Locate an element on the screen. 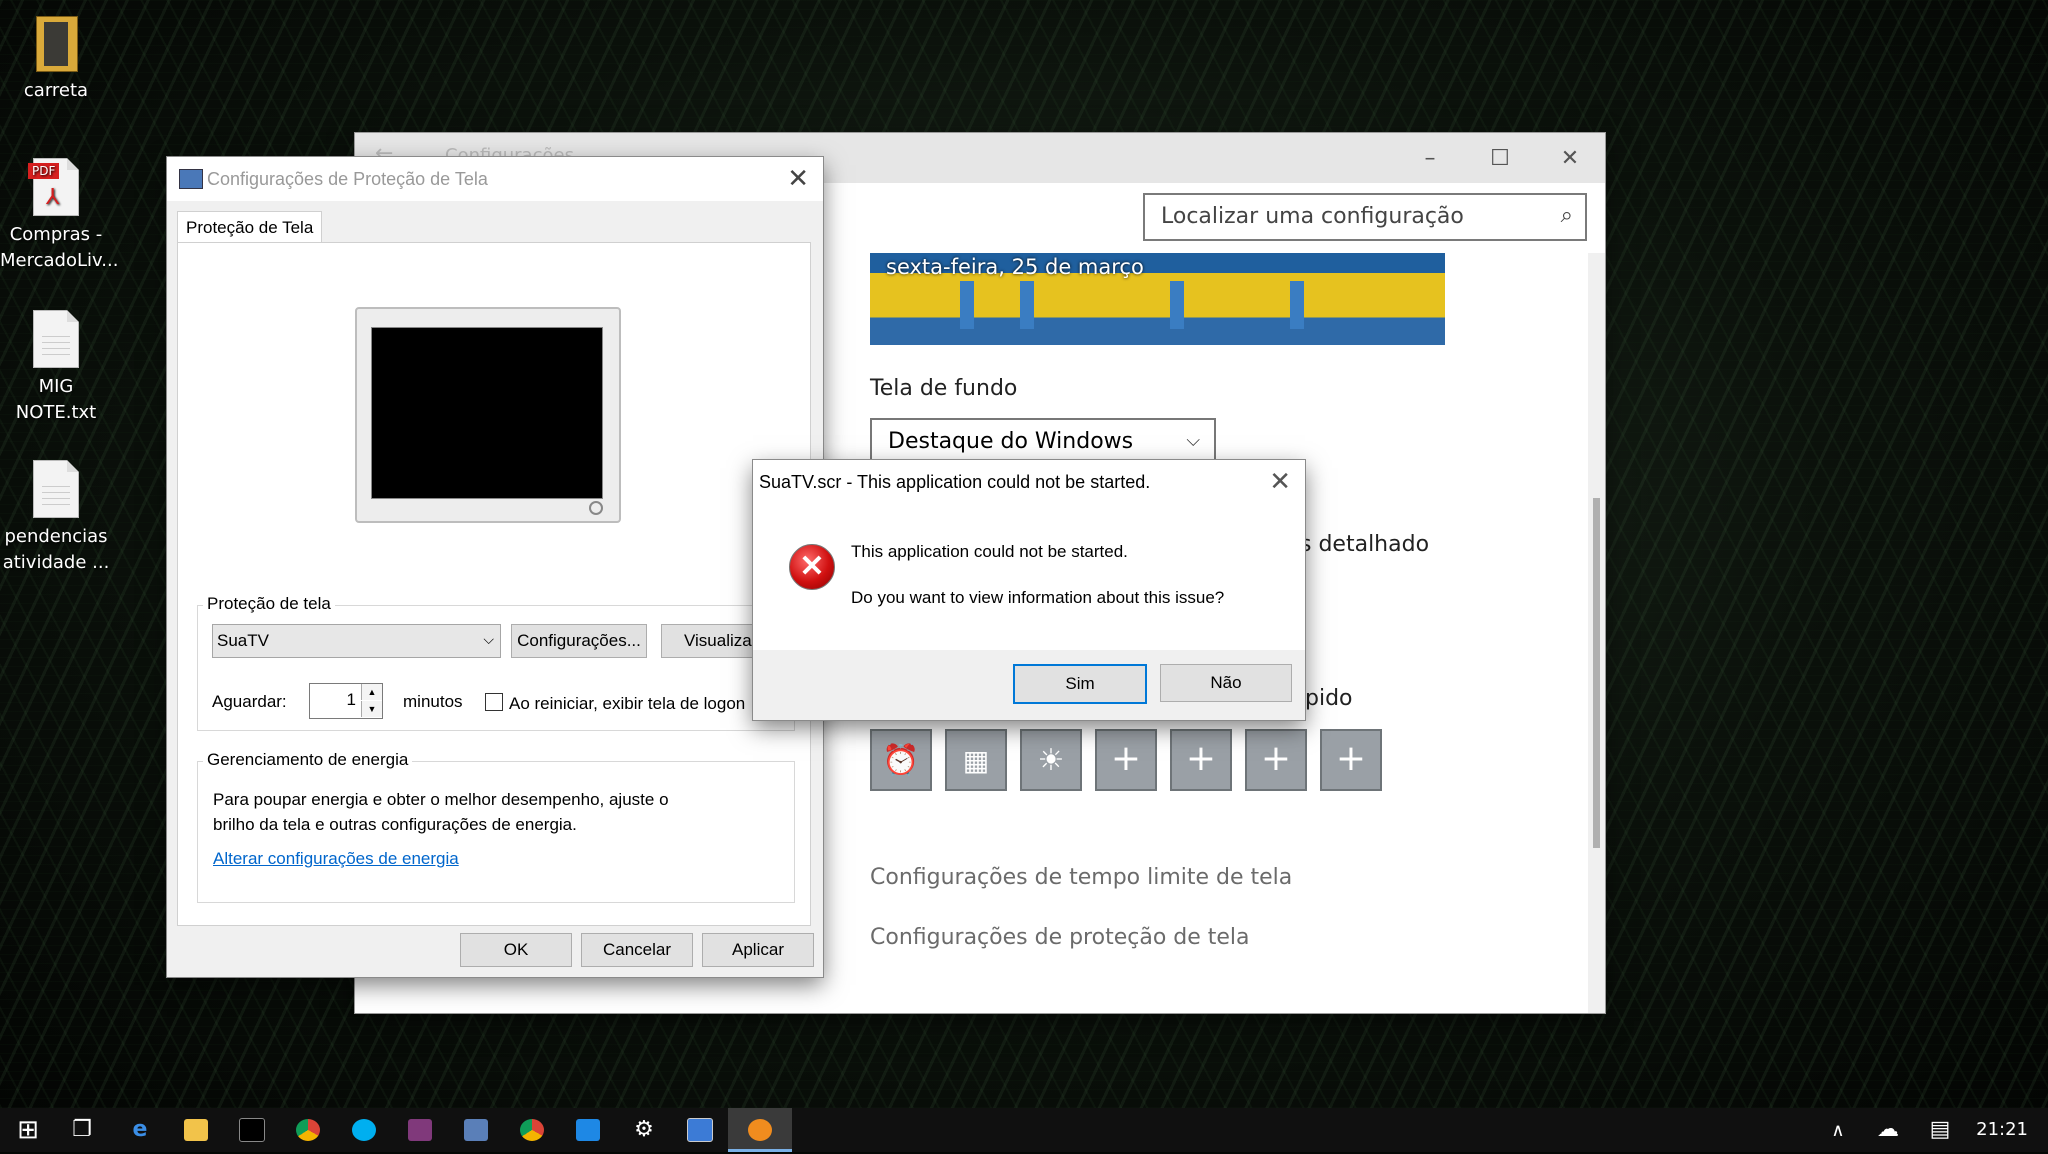 This screenshot has height=1154, width=2048. screensaver-dialog-titlebar: Configurações de Proteção de Tela ✕ is located at coordinates (495, 179).